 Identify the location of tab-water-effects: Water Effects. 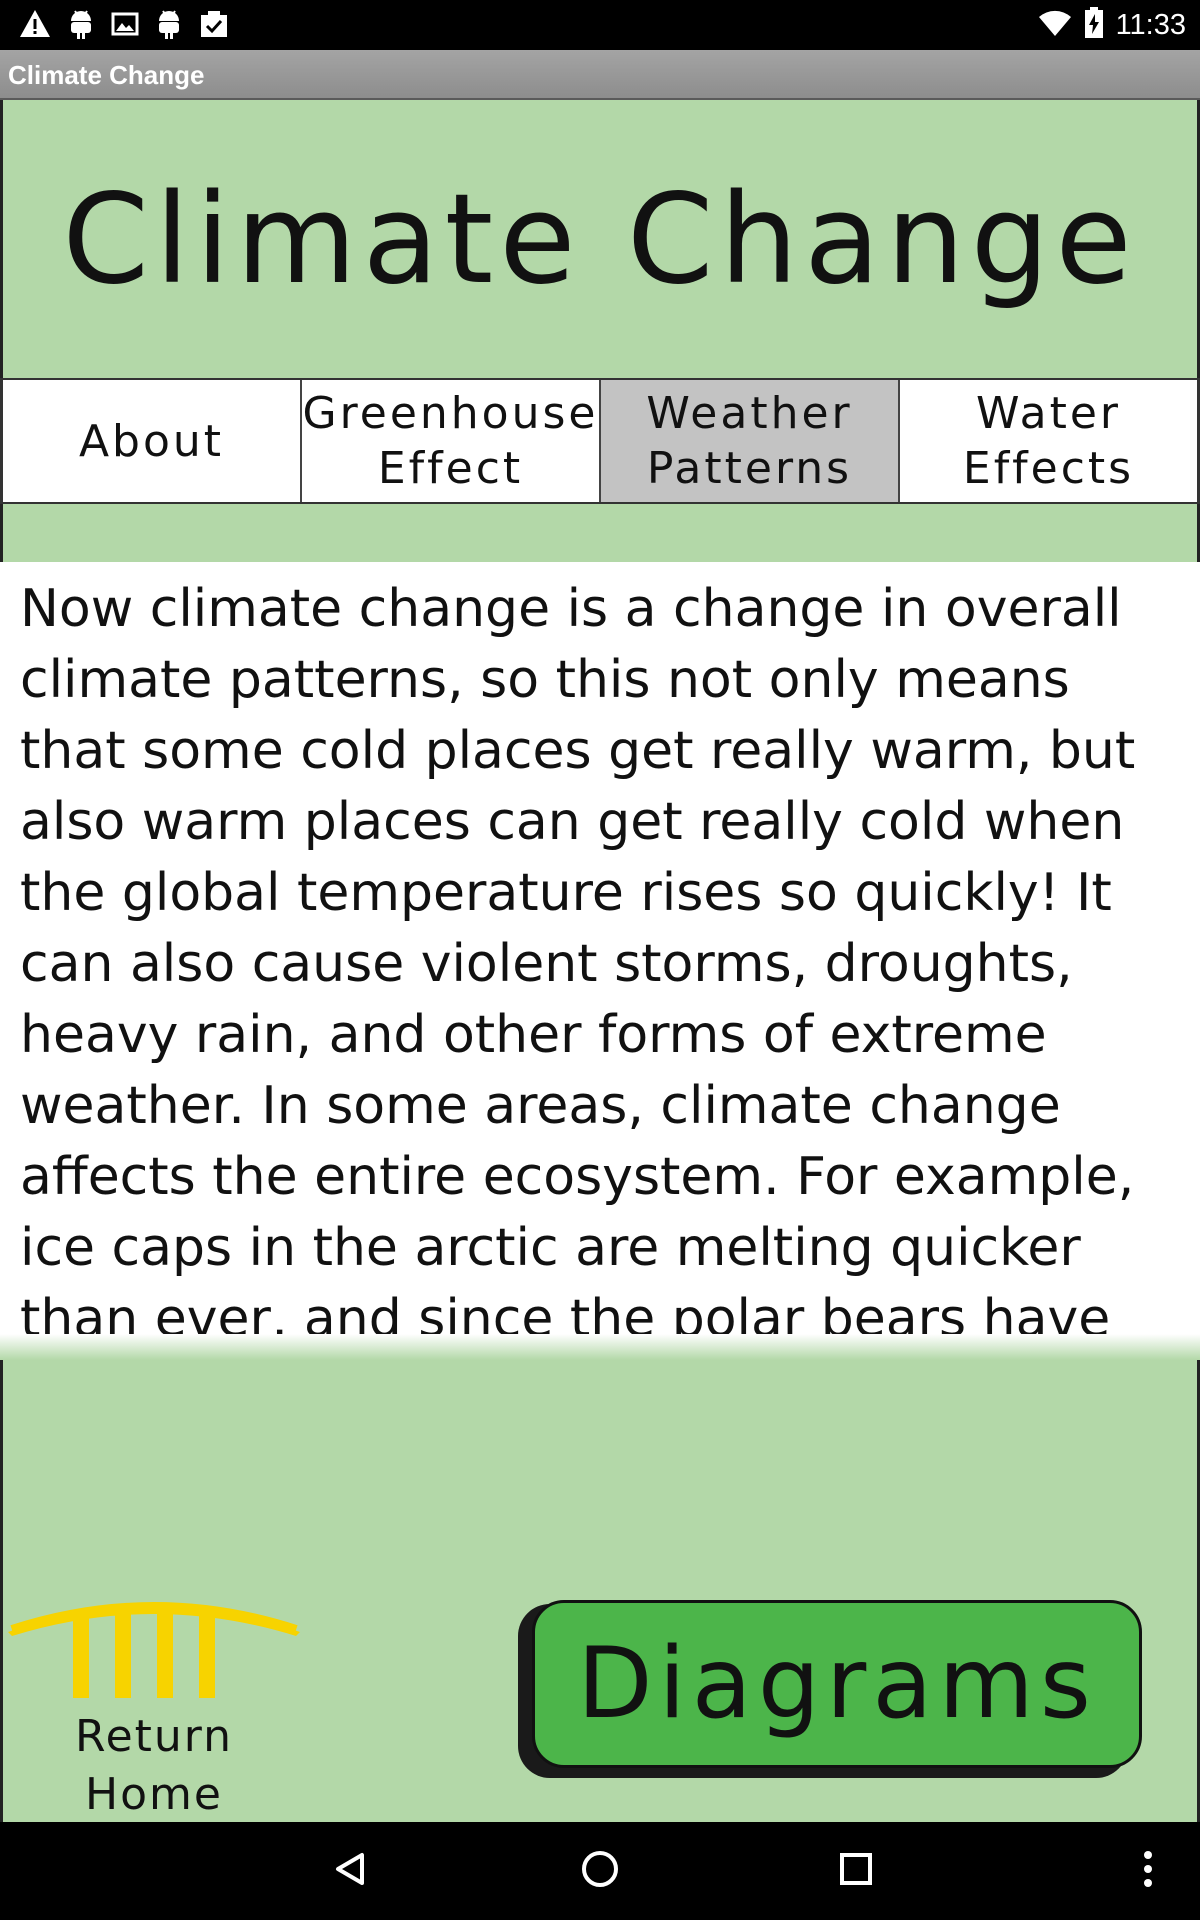
(1049, 441).